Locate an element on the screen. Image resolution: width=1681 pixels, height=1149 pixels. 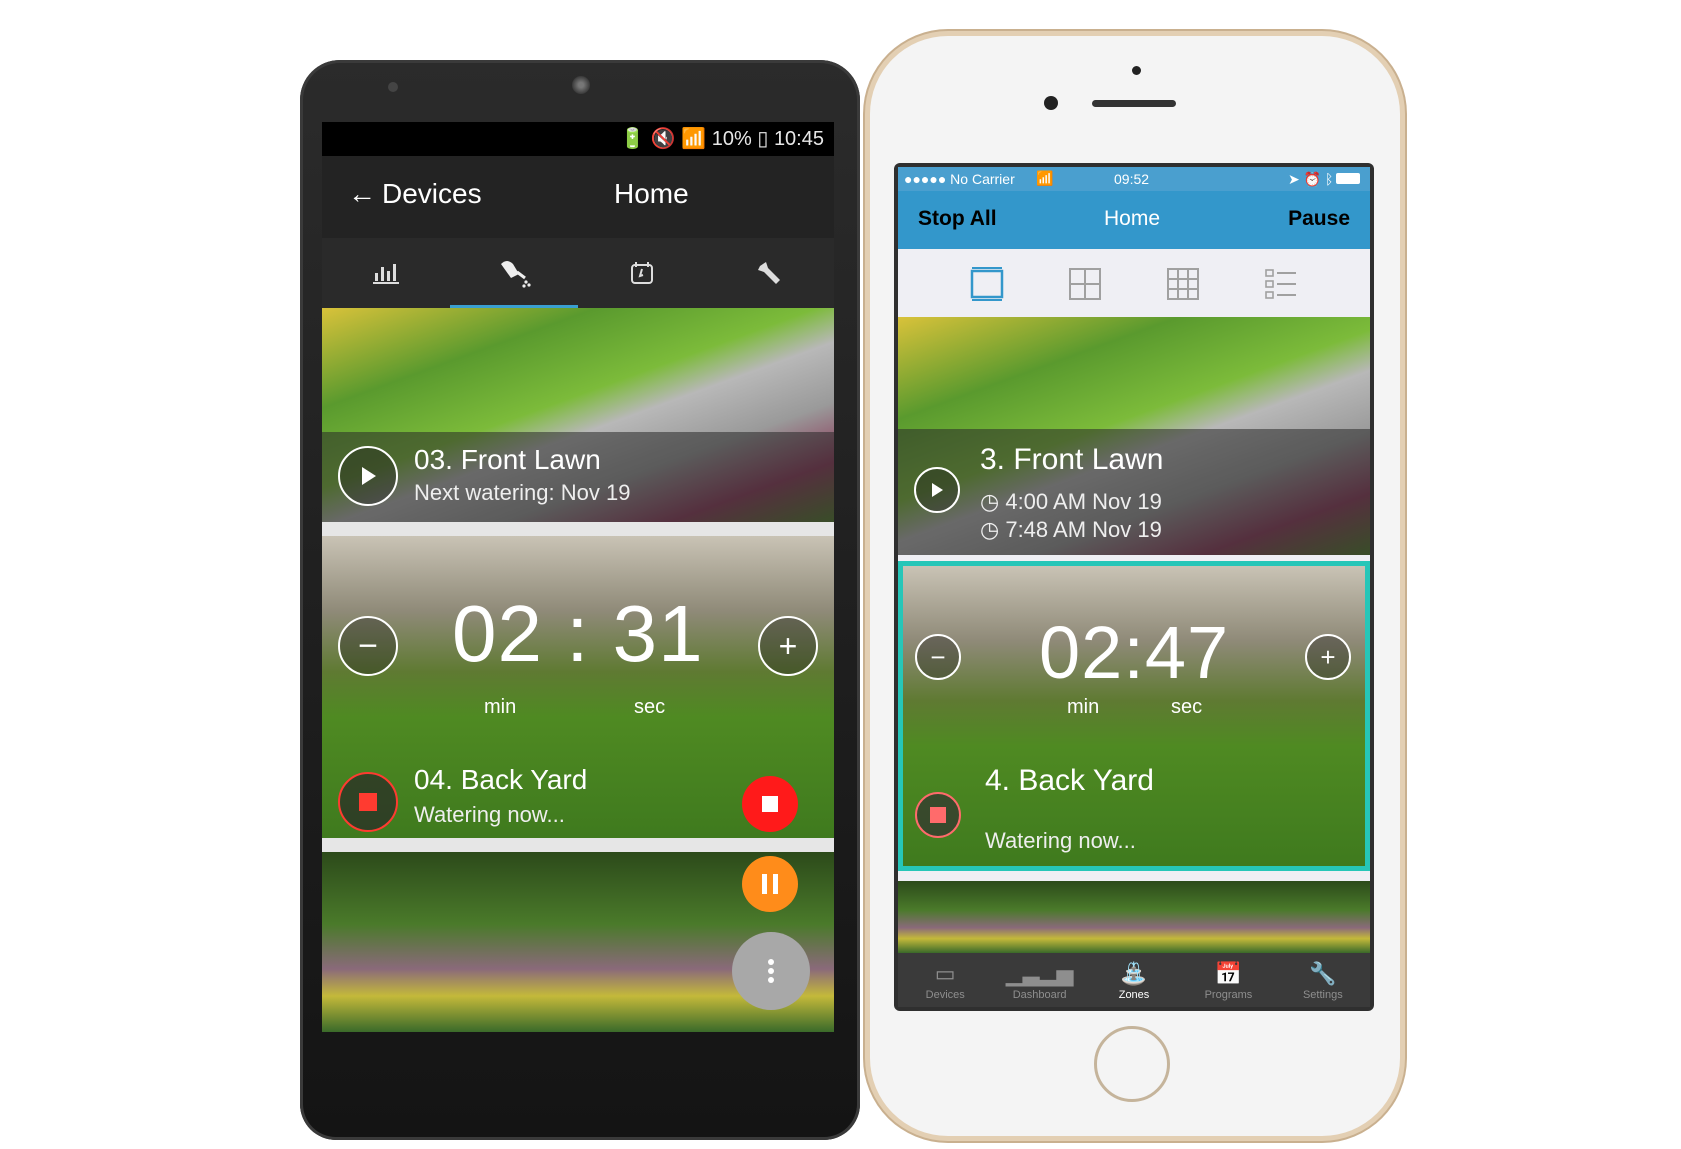
nav-bar: Stop All Home Pause is located at coordinates (1134, 220).